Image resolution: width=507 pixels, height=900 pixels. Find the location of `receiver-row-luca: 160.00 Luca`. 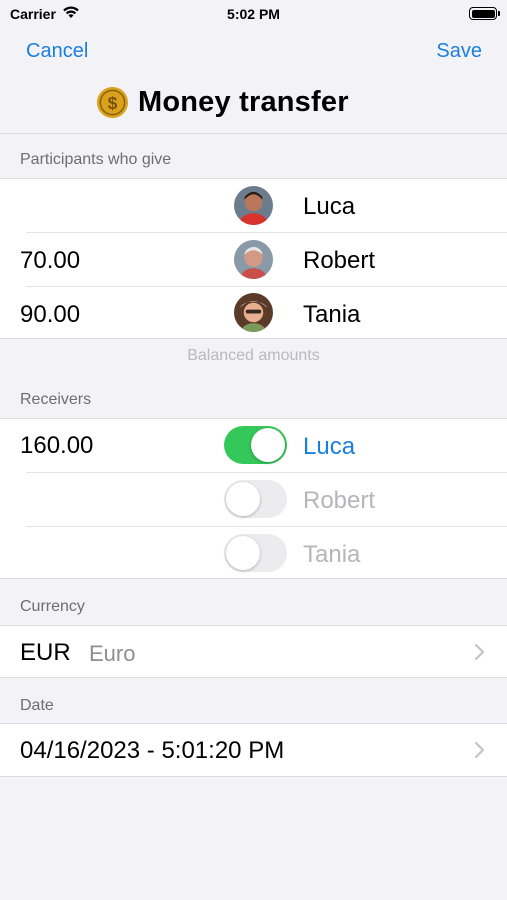

receiver-row-luca: 160.00 Luca is located at coordinates (253, 445).